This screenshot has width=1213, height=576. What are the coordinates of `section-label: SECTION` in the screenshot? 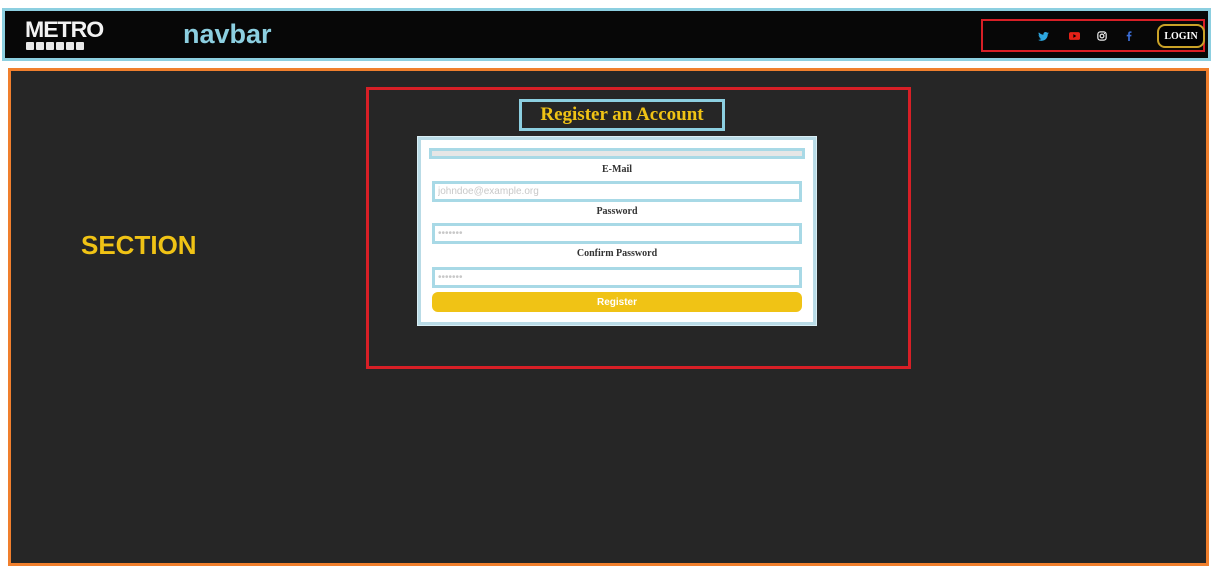 It's located at (139, 245).